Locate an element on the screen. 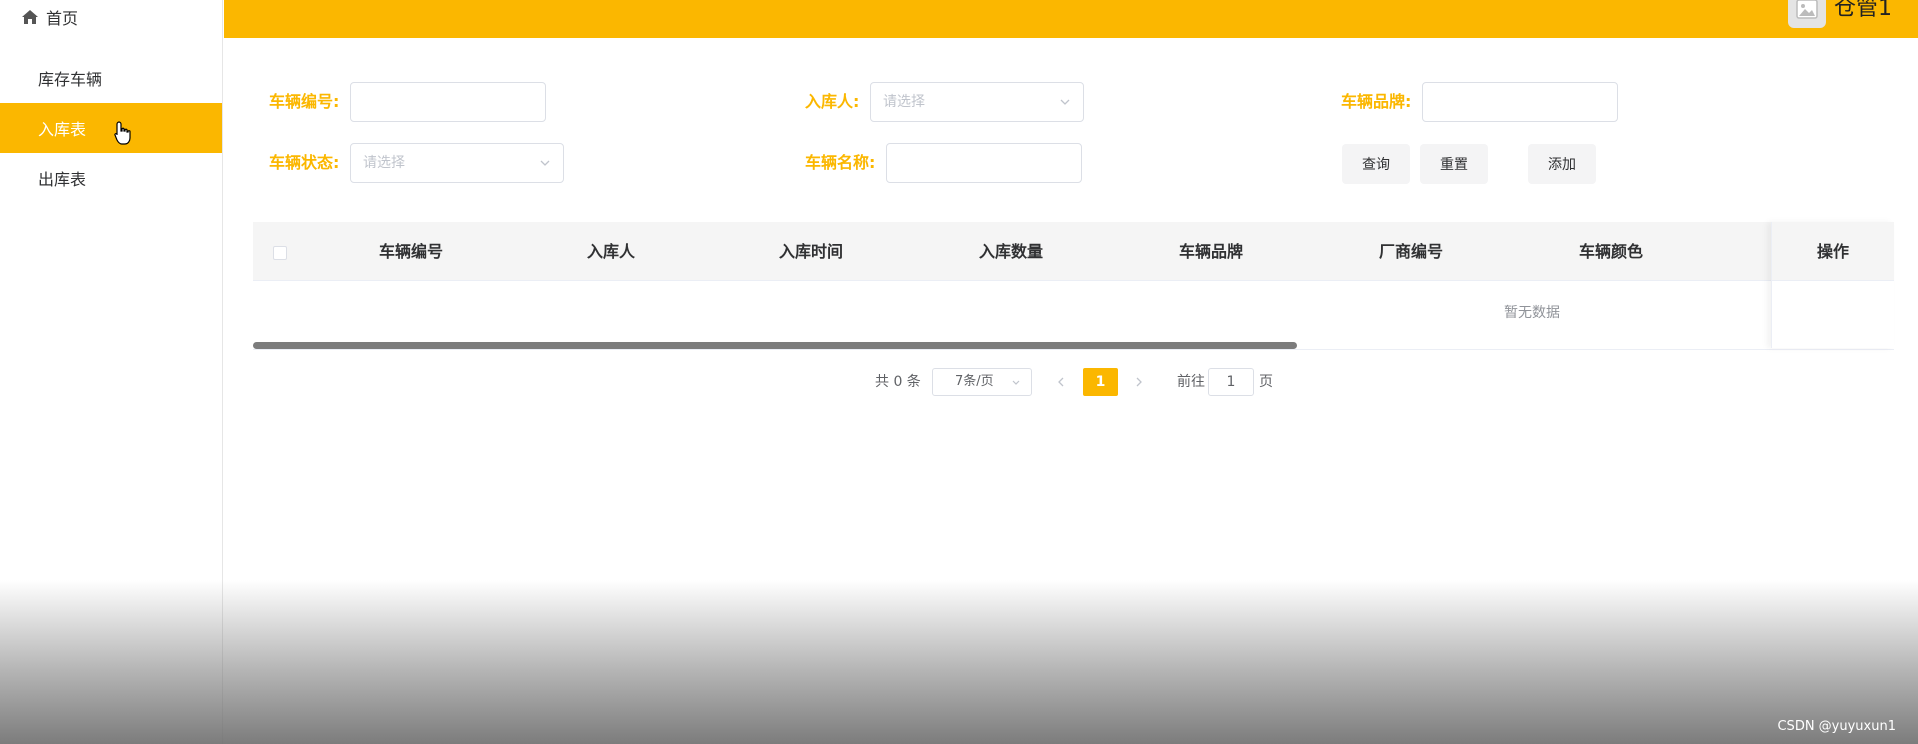 The width and height of the screenshot is (1918, 744). fixed-action-column: 操作 is located at coordinates (1832, 285).